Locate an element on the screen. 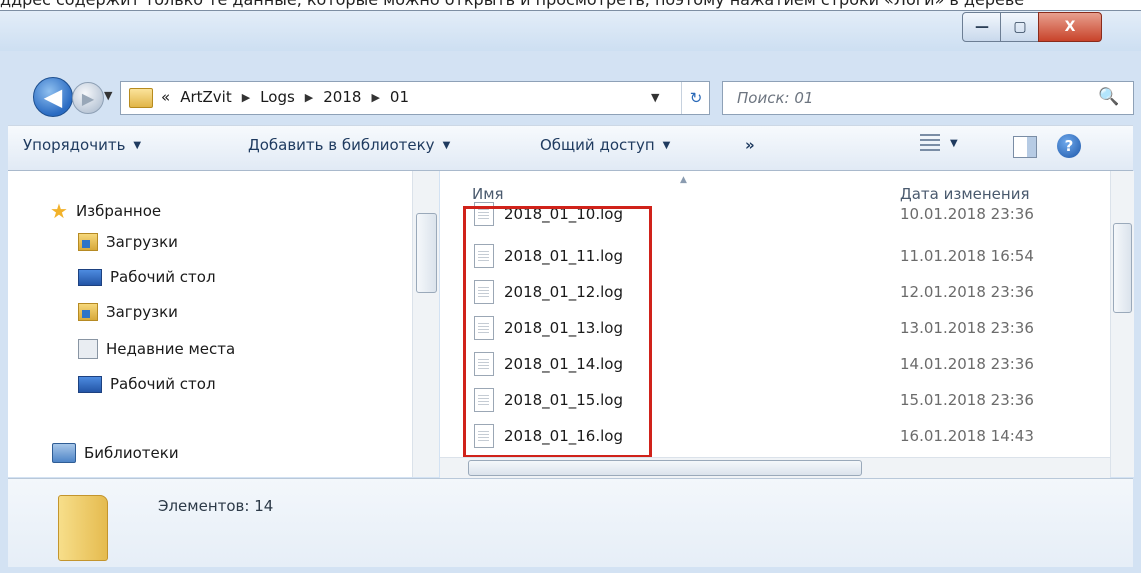  navigation-scrollbar is located at coordinates (425, 324).